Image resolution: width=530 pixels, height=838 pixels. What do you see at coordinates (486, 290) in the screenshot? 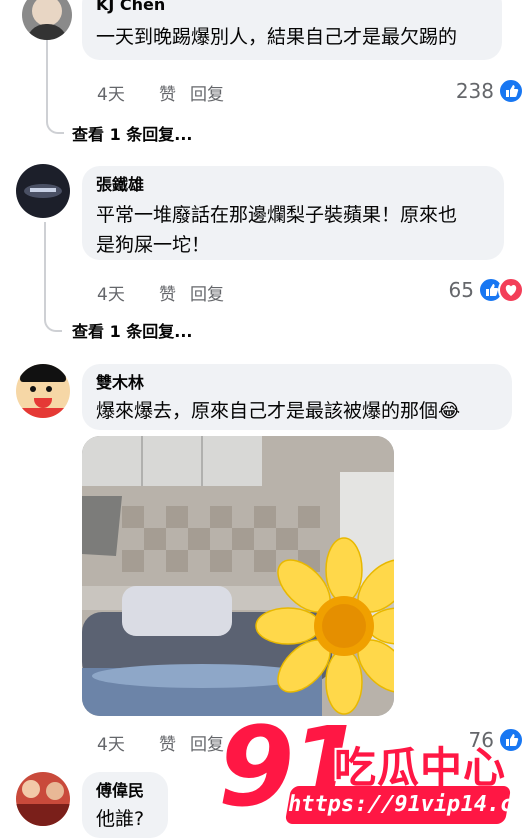
I see `reaction-summary: 65` at bounding box center [486, 290].